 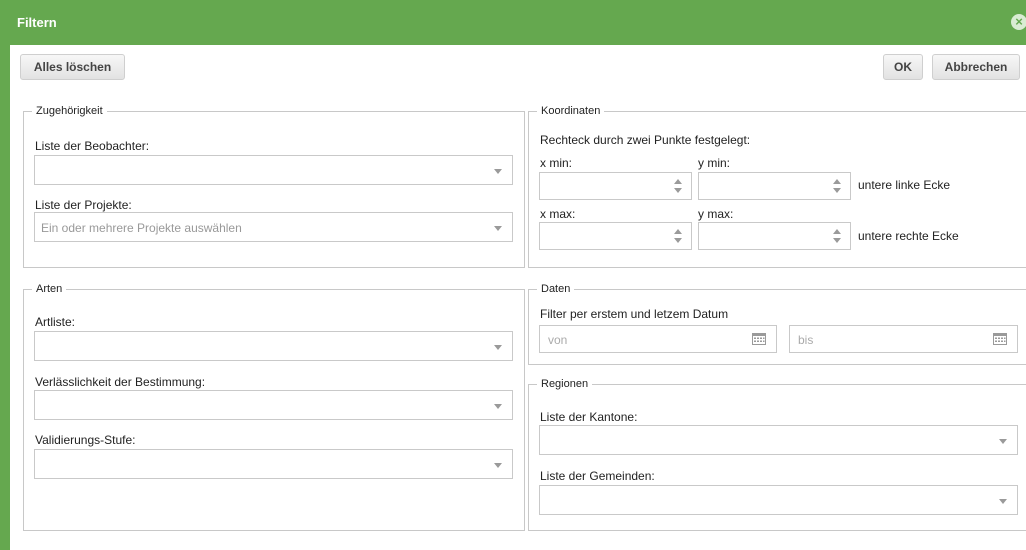 I want to click on legend-zugehoerigkeit: Zugehörigkeit, so click(x=69, y=111).